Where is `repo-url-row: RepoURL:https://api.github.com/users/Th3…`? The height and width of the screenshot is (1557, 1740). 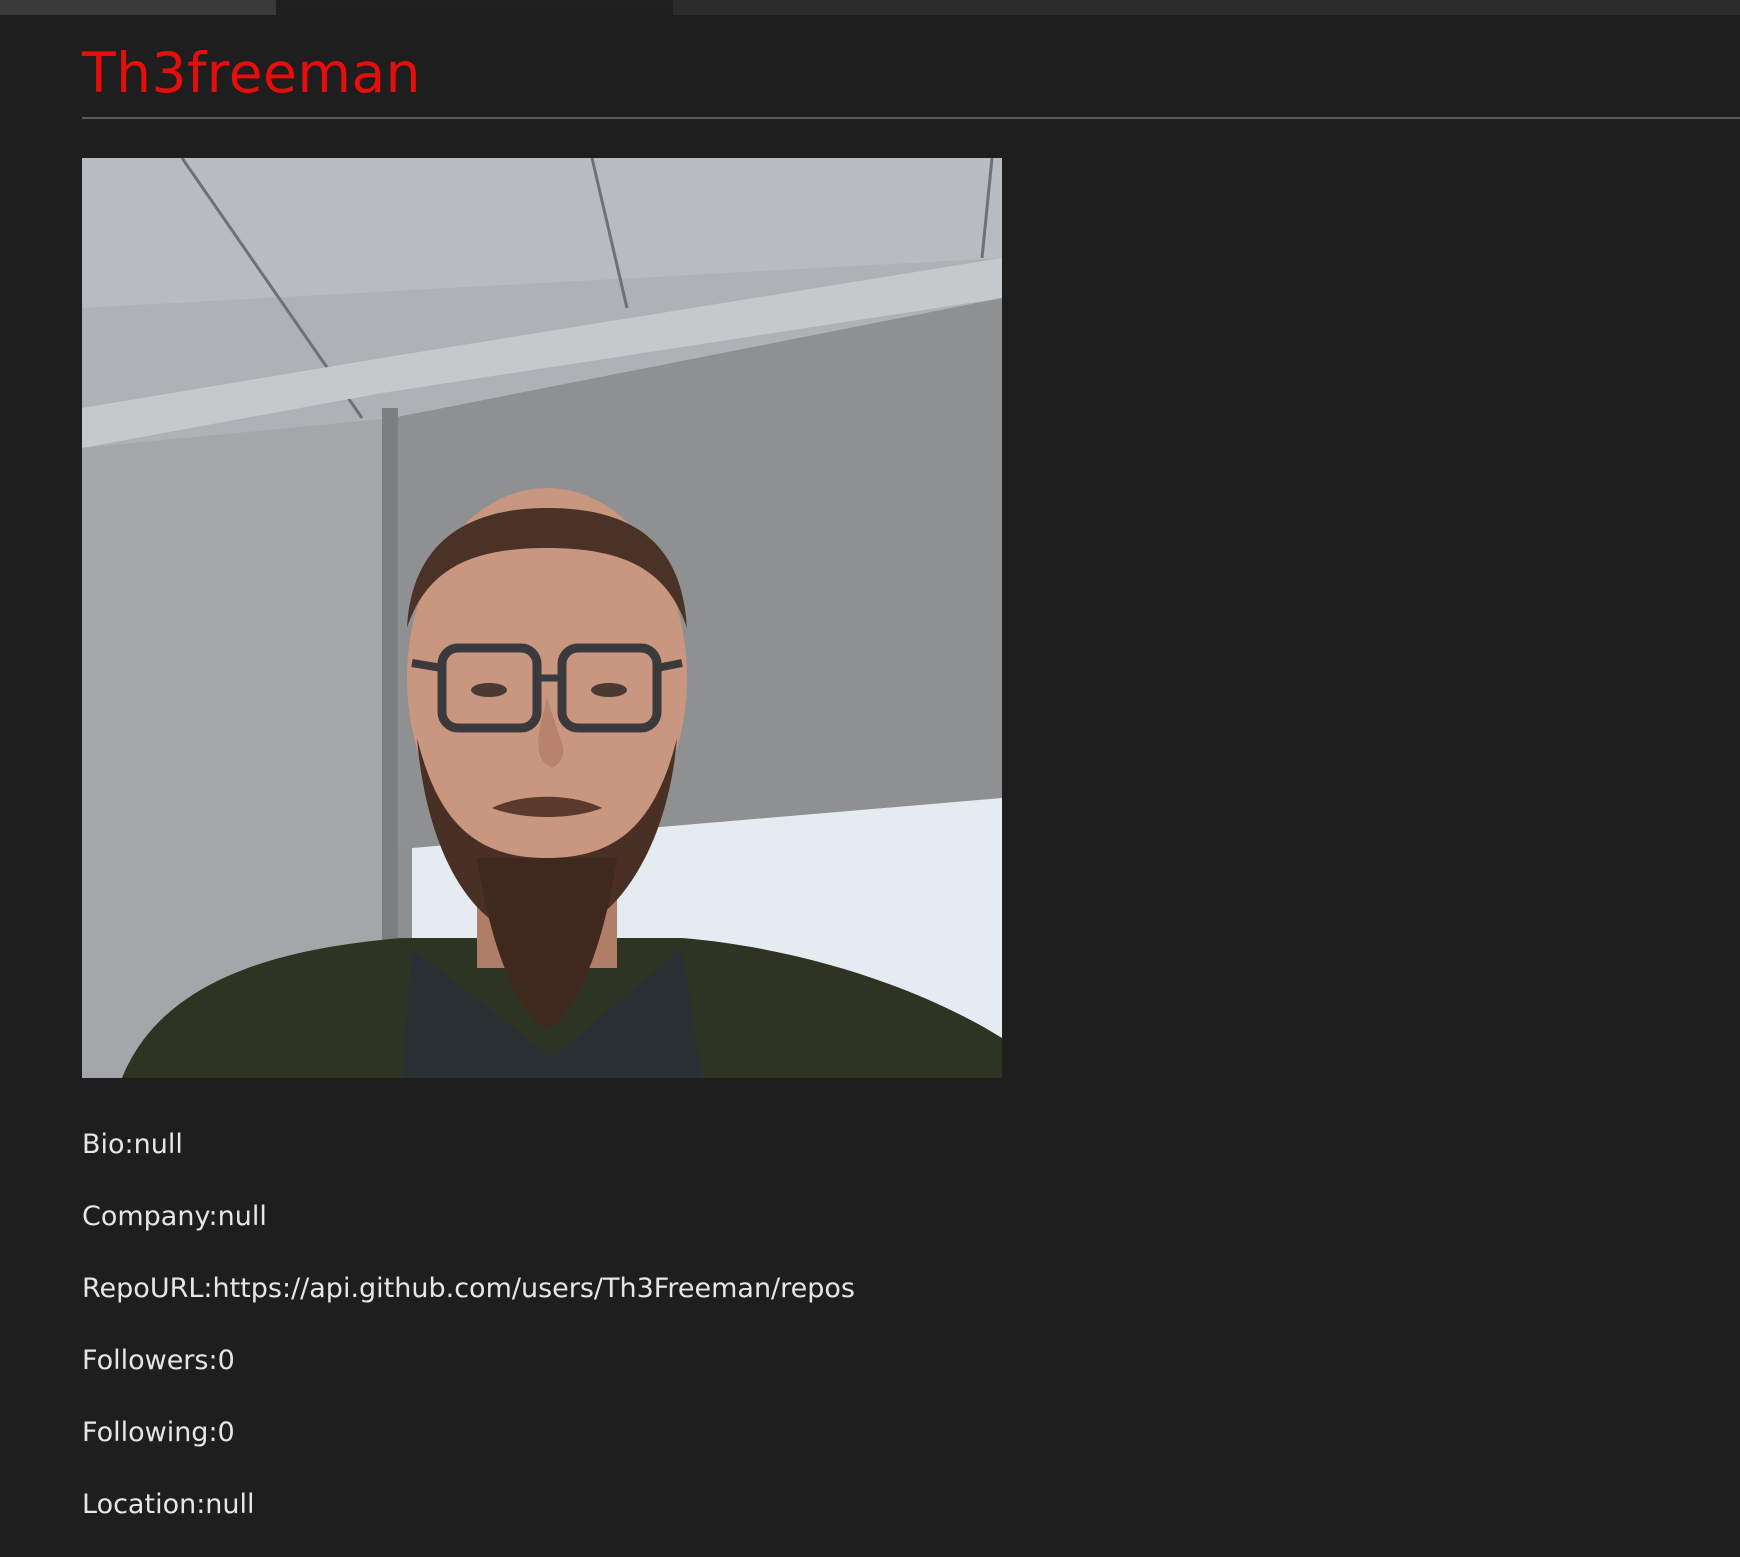 repo-url-row: RepoURL:https://api.github.com/users/Th3… is located at coordinates (468, 1305).